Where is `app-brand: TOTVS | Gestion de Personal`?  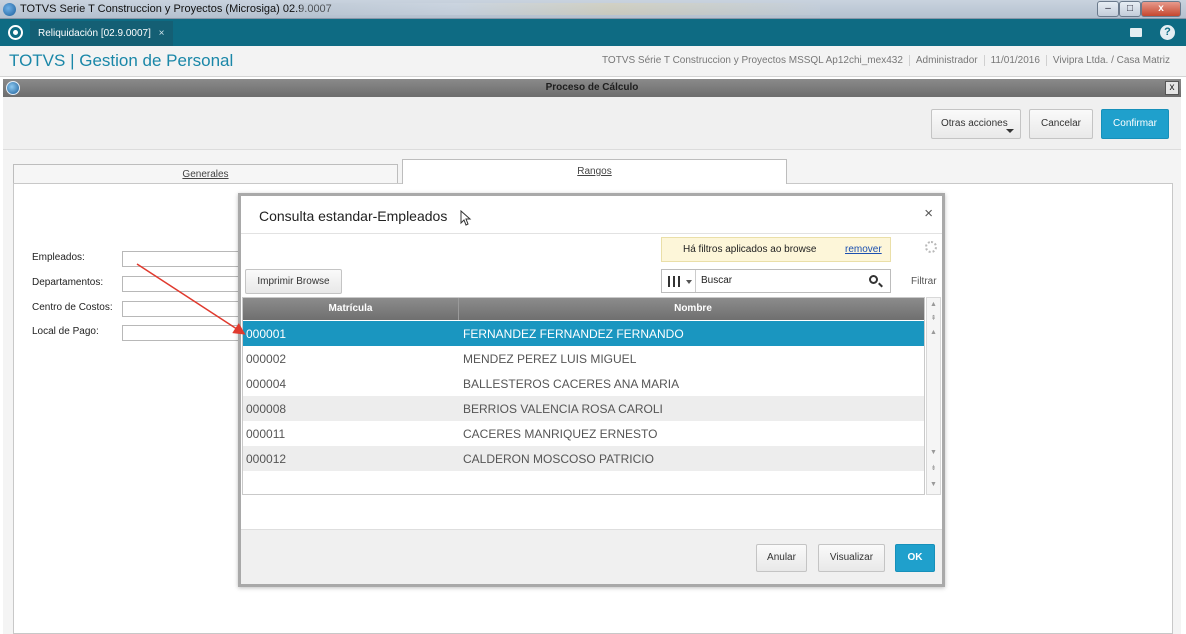
app-brand: TOTVS | Gestion de Personal is located at coordinates (121, 60).